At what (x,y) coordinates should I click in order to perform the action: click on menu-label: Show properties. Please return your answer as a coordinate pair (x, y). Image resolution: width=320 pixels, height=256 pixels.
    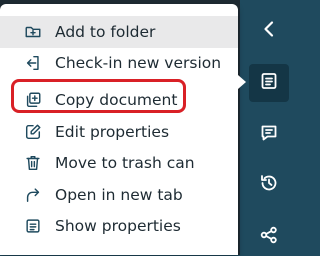
    Looking at the image, I should click on (118, 226).